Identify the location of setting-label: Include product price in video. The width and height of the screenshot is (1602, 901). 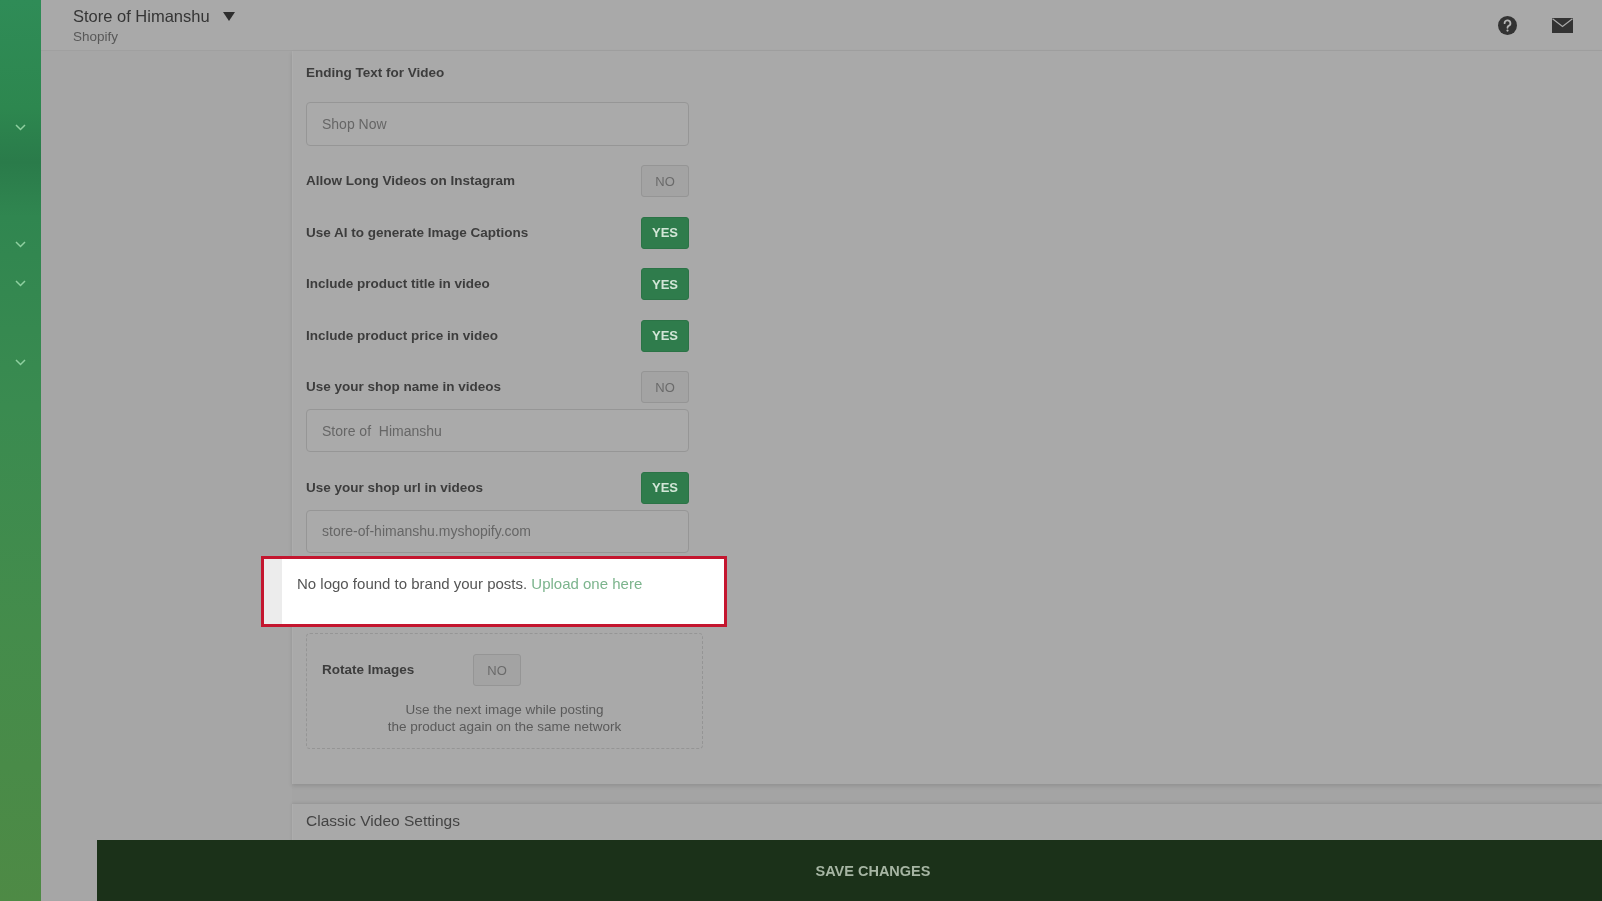
(402, 335).